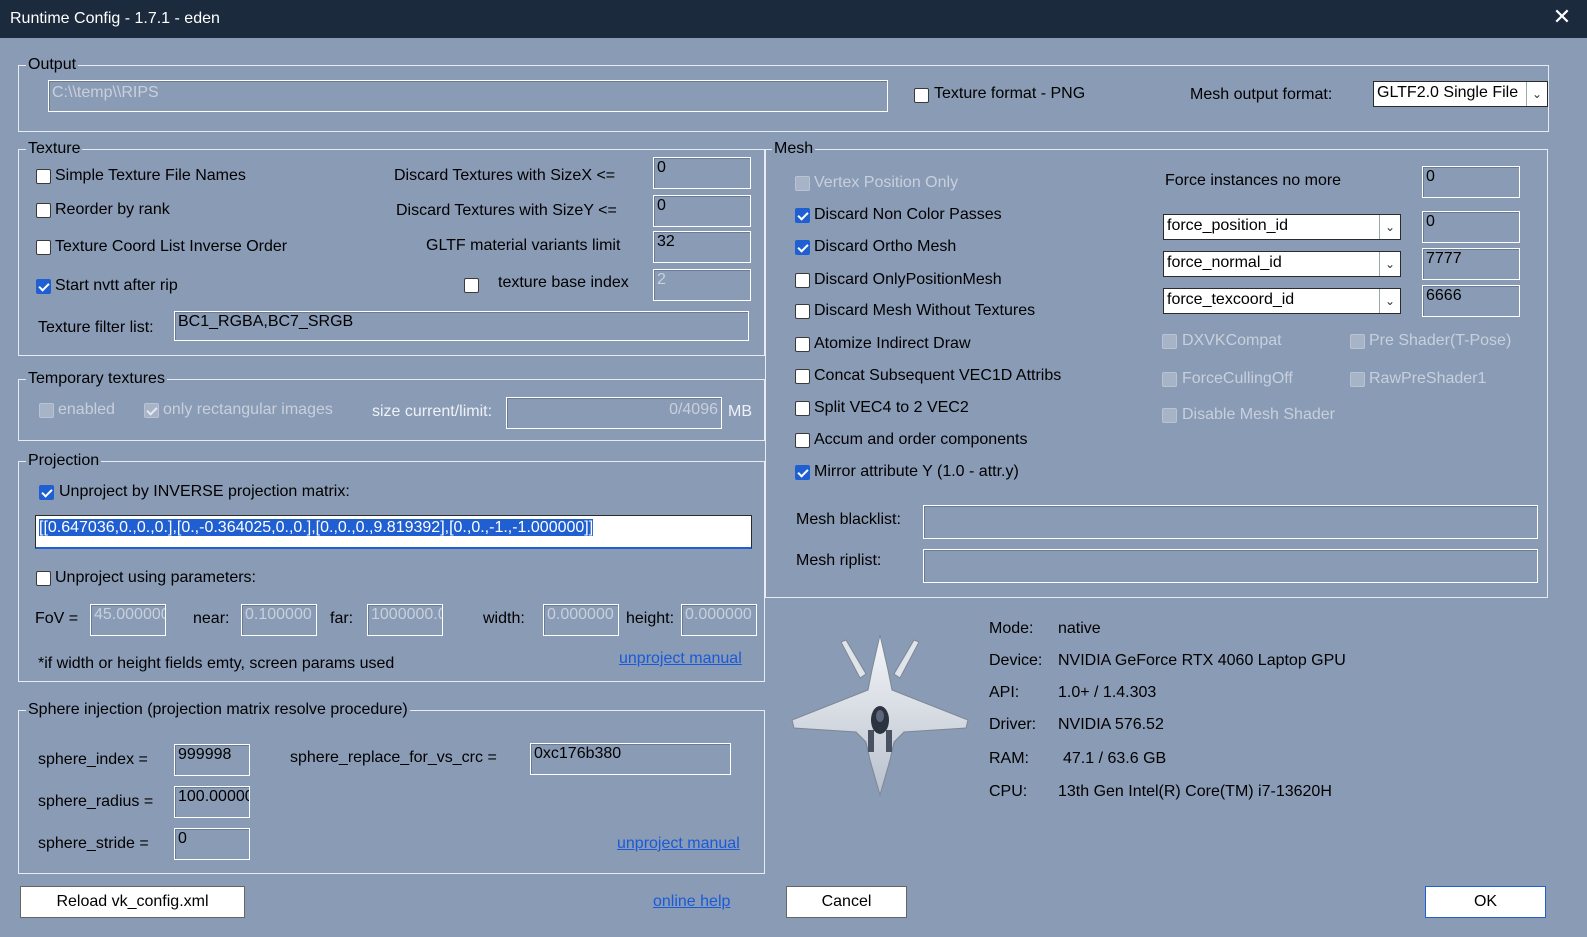 This screenshot has height=937, width=1587. What do you see at coordinates (1227, 225) in the screenshot?
I see `force-position-select-value: force_position_id` at bounding box center [1227, 225].